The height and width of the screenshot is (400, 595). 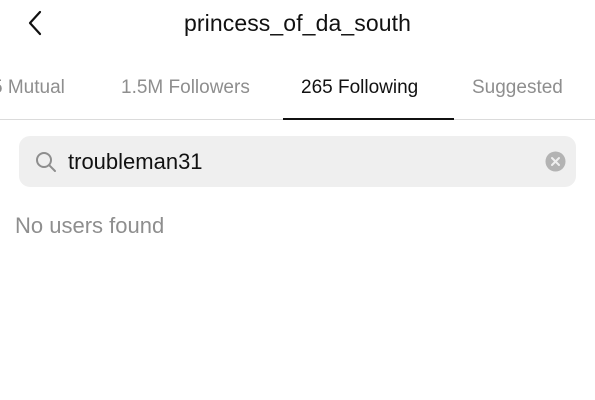 I want to click on tab-followers: 1.5M Followers, so click(x=185, y=88).